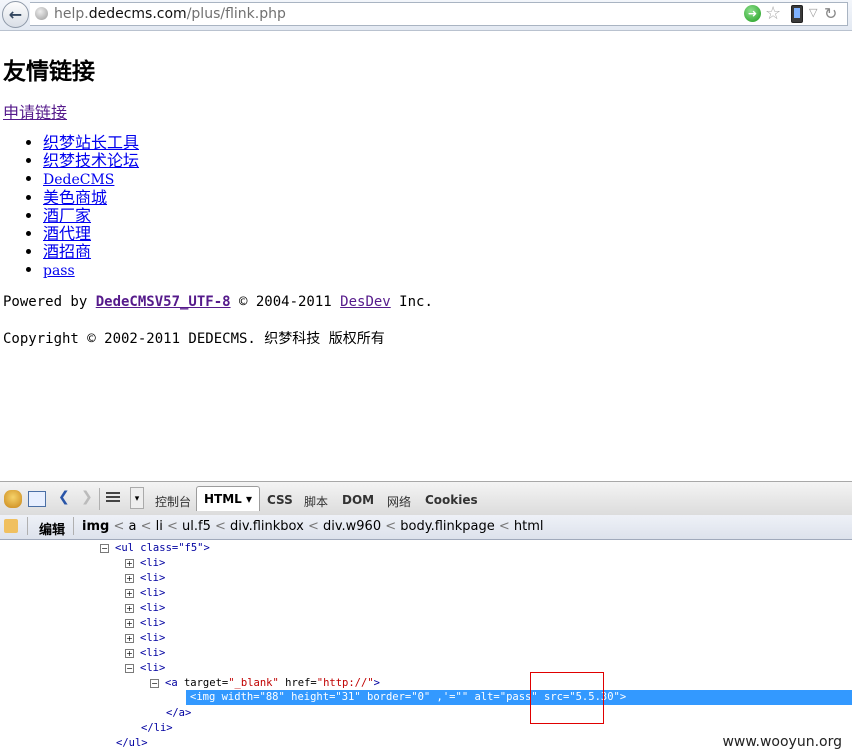 The height and width of the screenshot is (753, 852). What do you see at coordinates (399, 501) in the screenshot?
I see `tab-net: 网络` at bounding box center [399, 501].